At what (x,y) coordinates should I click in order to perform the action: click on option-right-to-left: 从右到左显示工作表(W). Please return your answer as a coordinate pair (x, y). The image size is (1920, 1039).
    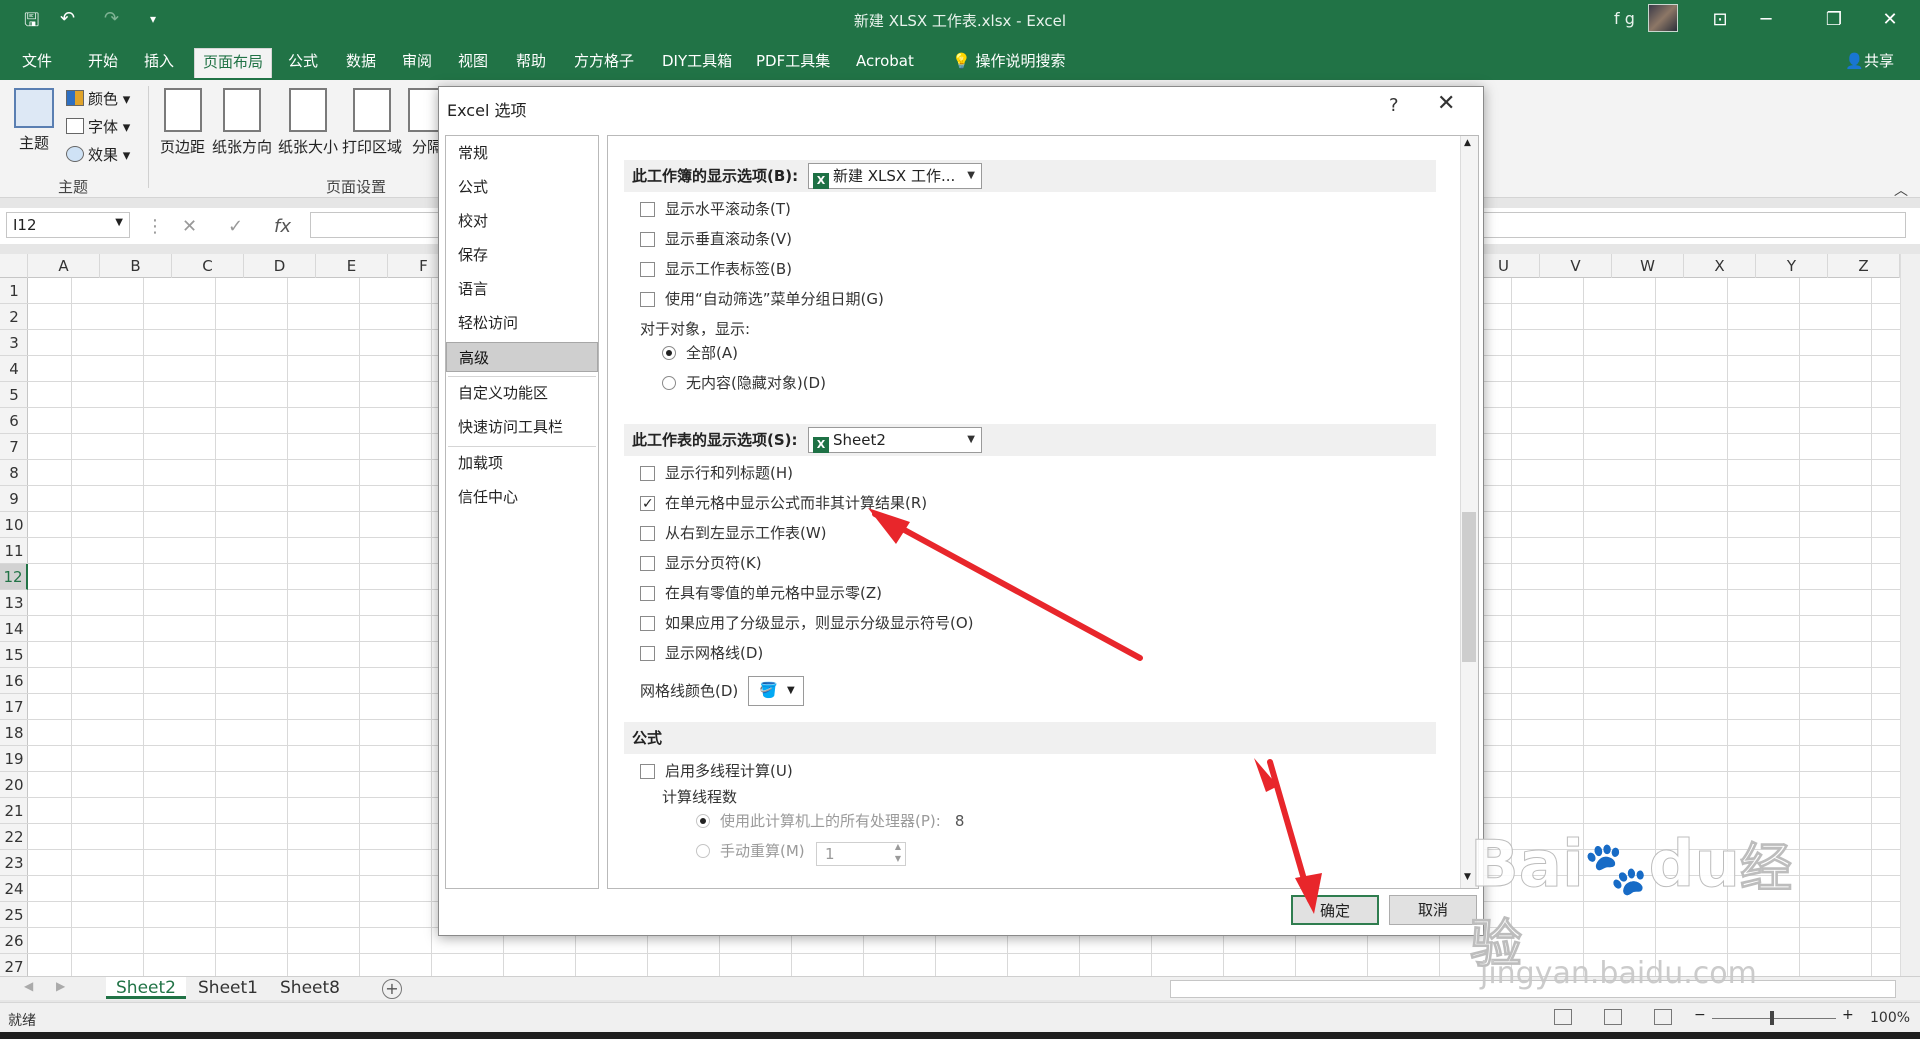
    Looking at the image, I should click on (733, 533).